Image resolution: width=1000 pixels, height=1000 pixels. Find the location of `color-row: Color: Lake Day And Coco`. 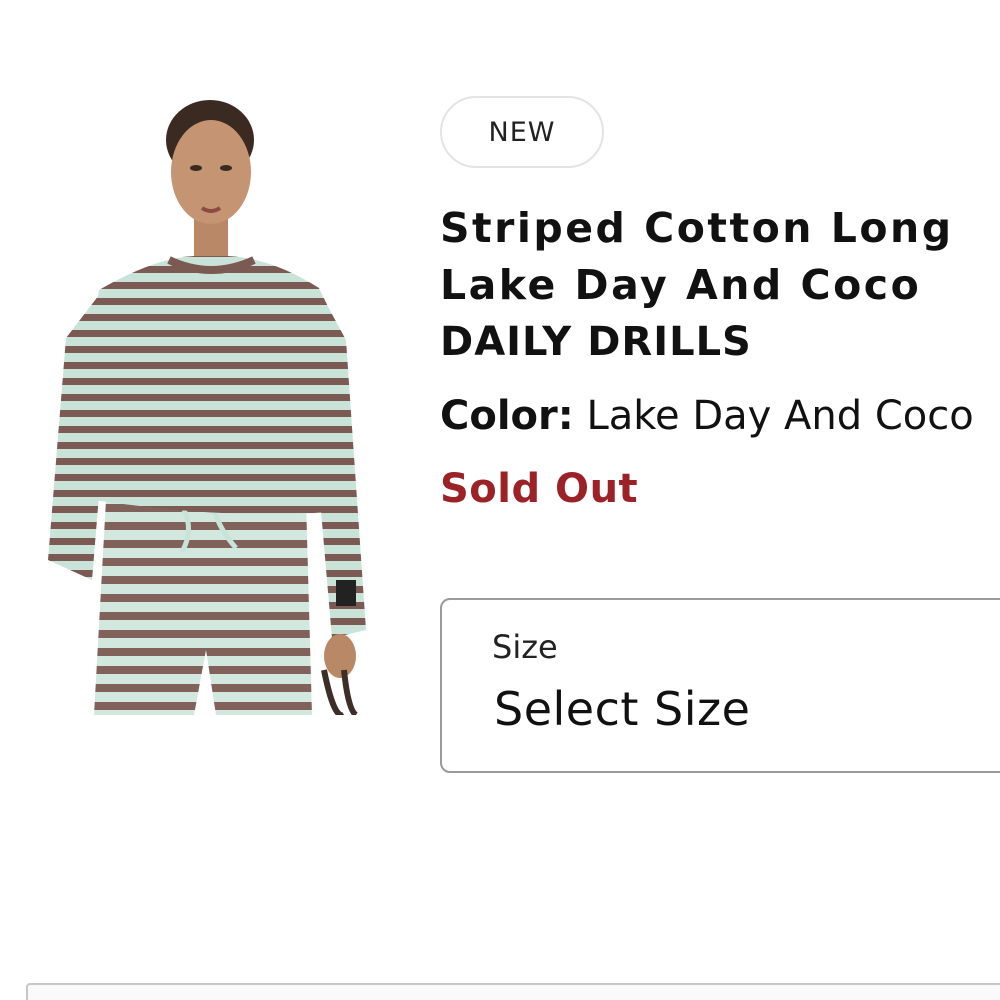

color-row: Color: Lake Day And Coco is located at coordinates (707, 416).